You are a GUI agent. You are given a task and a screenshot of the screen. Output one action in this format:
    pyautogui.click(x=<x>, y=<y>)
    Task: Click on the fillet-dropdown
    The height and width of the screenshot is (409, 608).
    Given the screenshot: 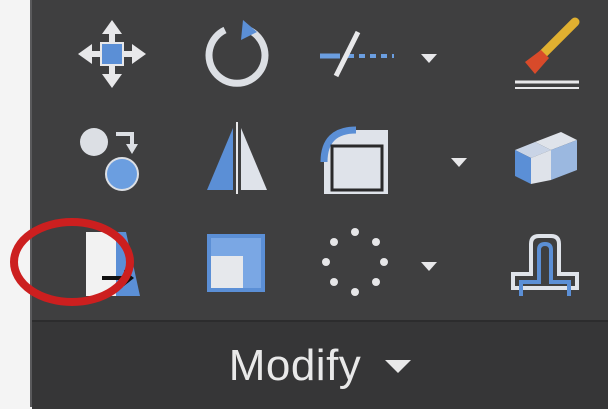 What is the action you would take?
    pyautogui.click(x=459, y=162)
    